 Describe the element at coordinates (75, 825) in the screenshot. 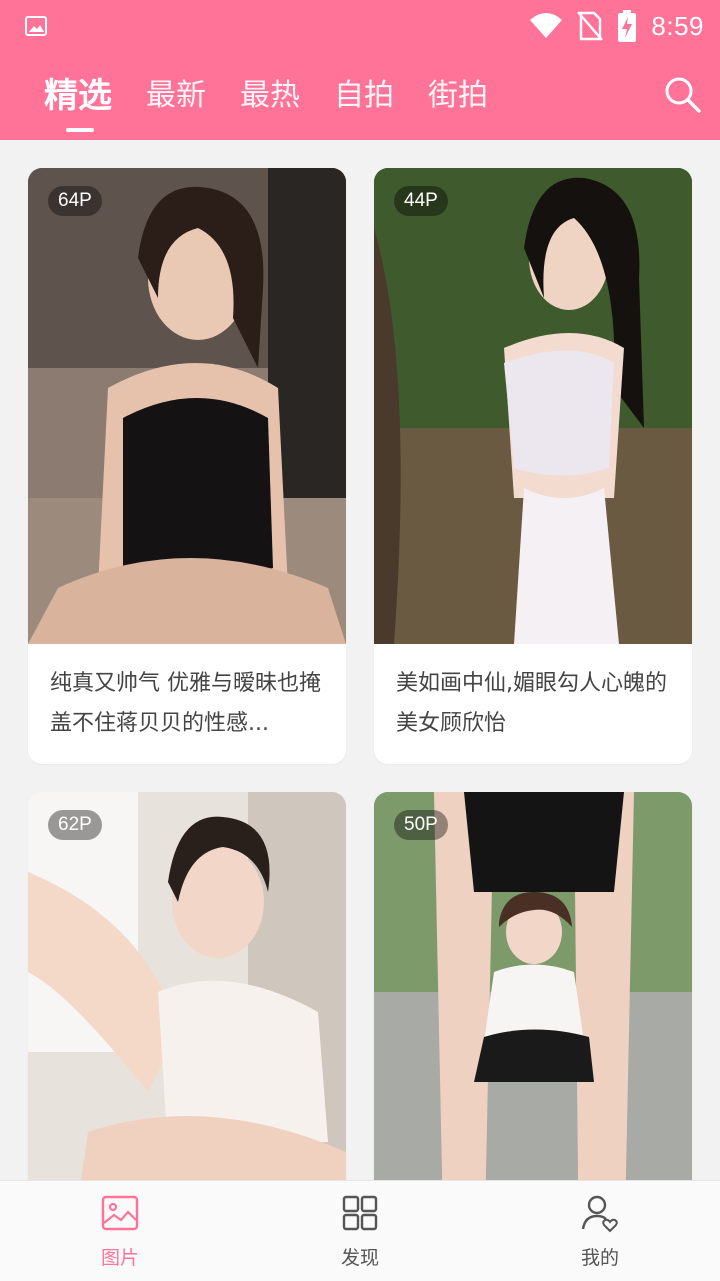

I see `photo-count-badge: 62P` at that location.